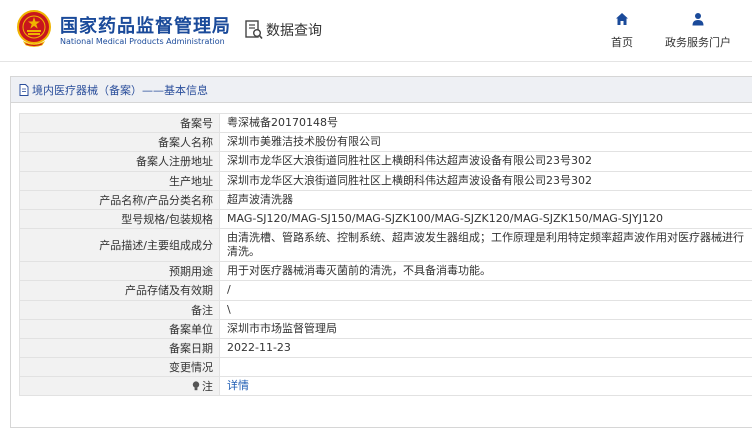  Describe the element at coordinates (119, 348) in the screenshot. I see `field-label: 备案日期` at that location.